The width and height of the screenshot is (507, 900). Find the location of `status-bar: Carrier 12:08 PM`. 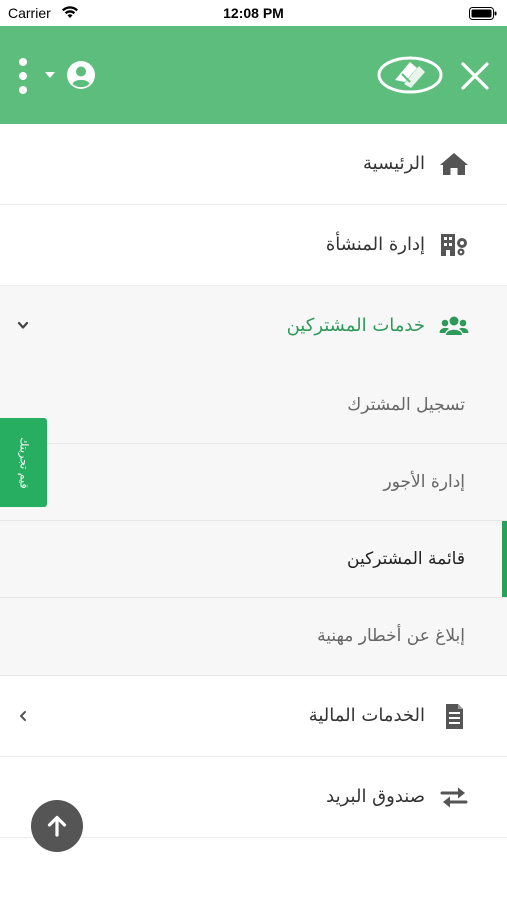

status-bar: Carrier 12:08 PM is located at coordinates (253, 13).